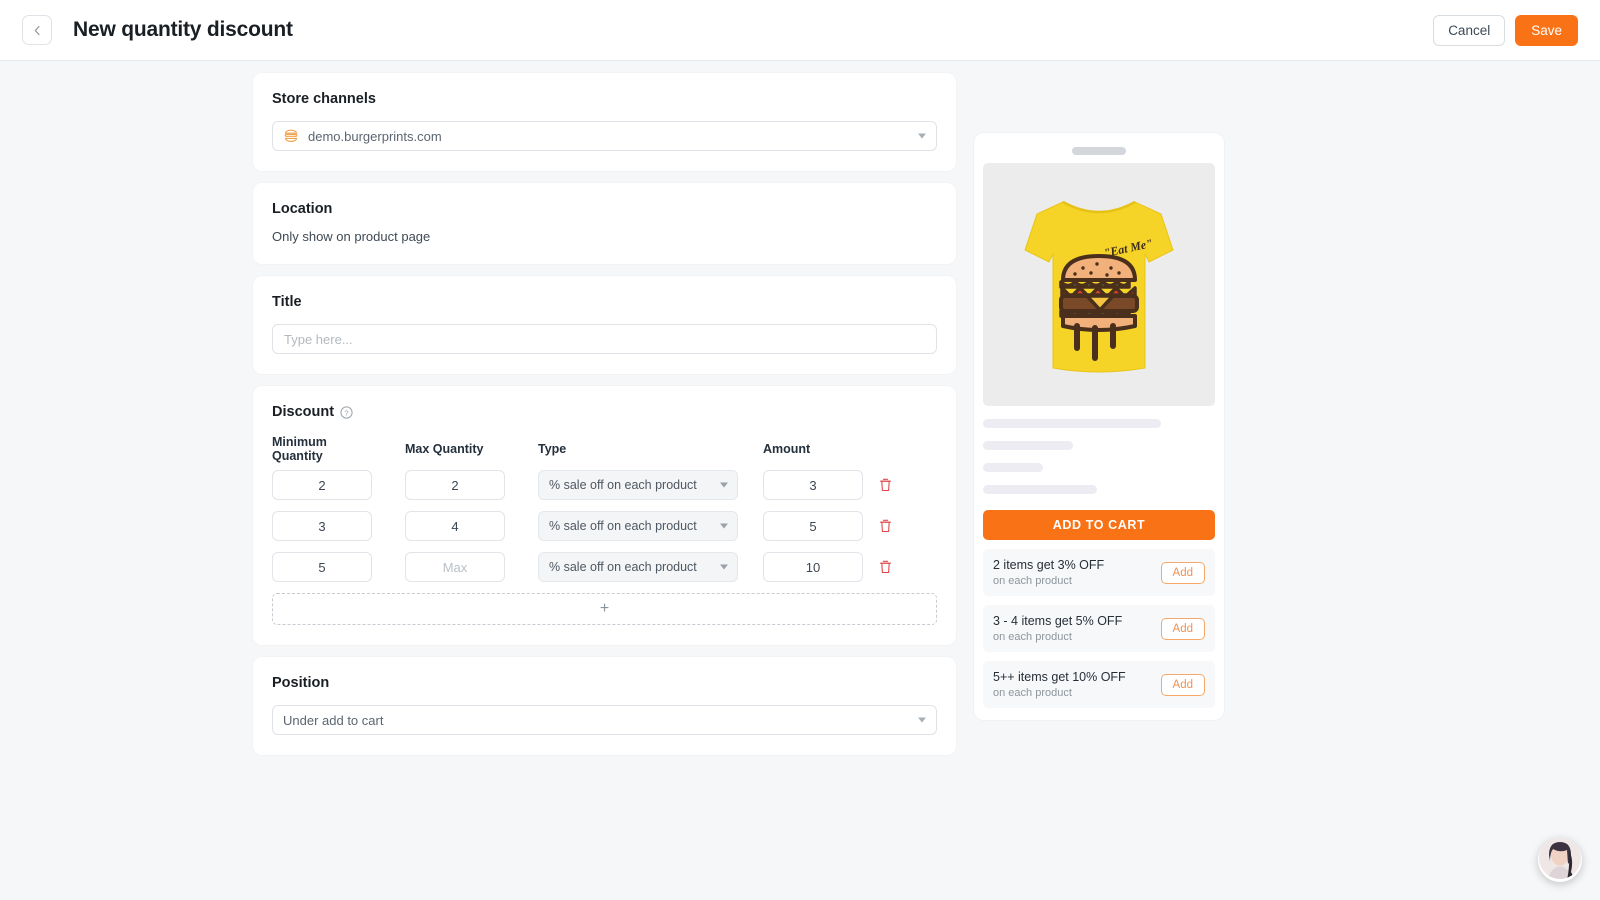 Image resolution: width=1600 pixels, height=900 pixels. Describe the element at coordinates (303, 412) in the screenshot. I see `discount-heading: Discount` at that location.